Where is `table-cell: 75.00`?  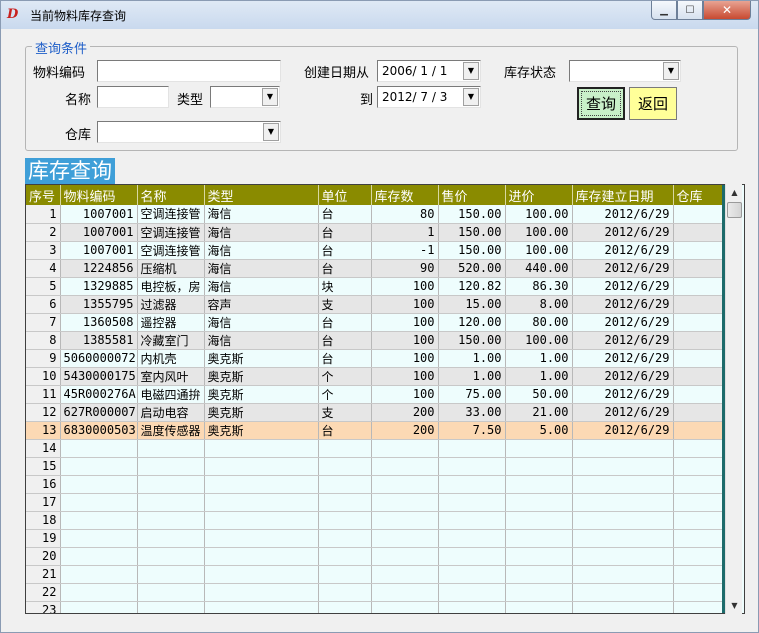 table-cell: 75.00 is located at coordinates (472, 394).